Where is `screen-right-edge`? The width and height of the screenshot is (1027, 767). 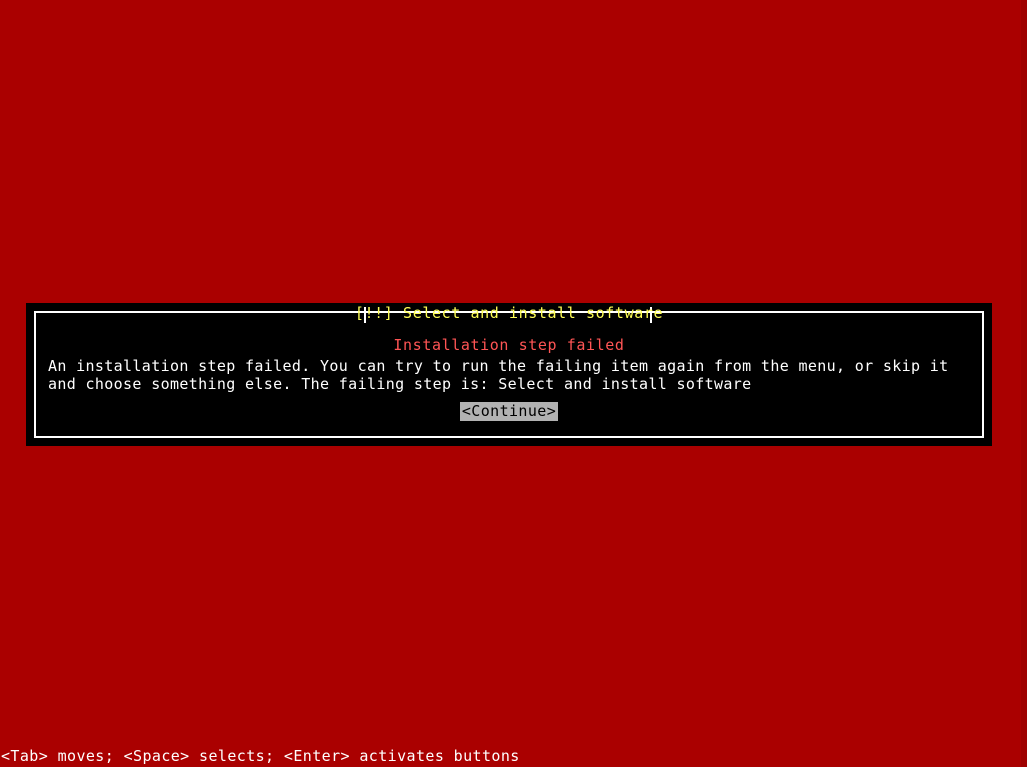
screen-right-edge is located at coordinates (1024, 383).